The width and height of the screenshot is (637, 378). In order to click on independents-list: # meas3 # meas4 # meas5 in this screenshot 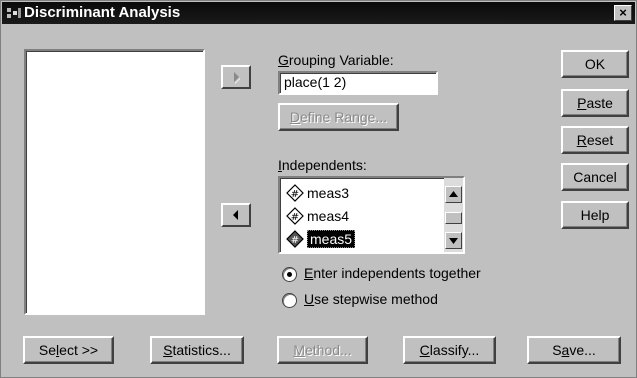, I will do `click(371, 215)`.